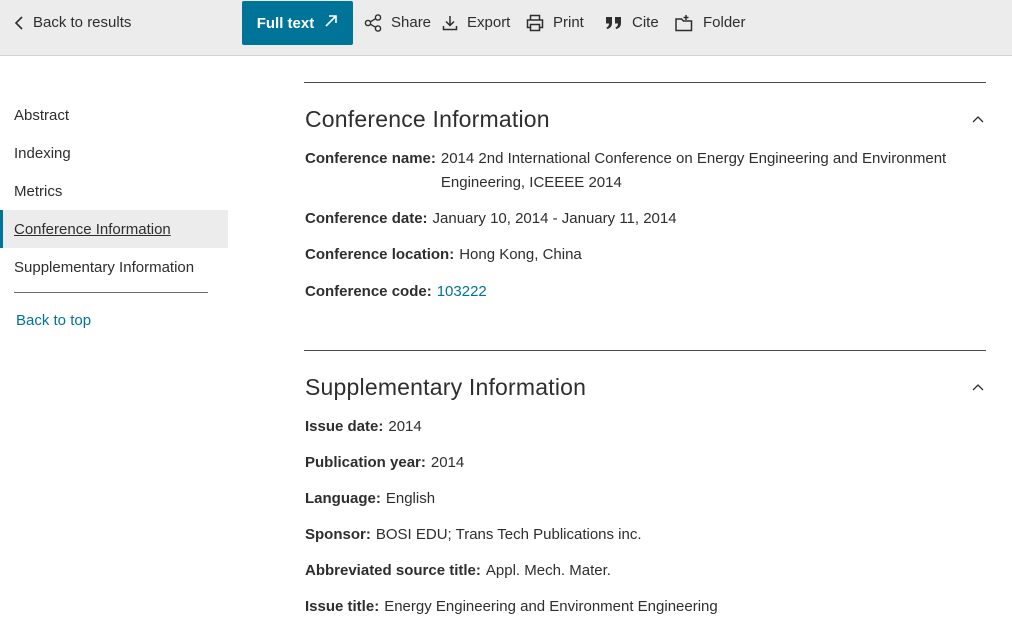  I want to click on folder-label: Folder, so click(724, 22).